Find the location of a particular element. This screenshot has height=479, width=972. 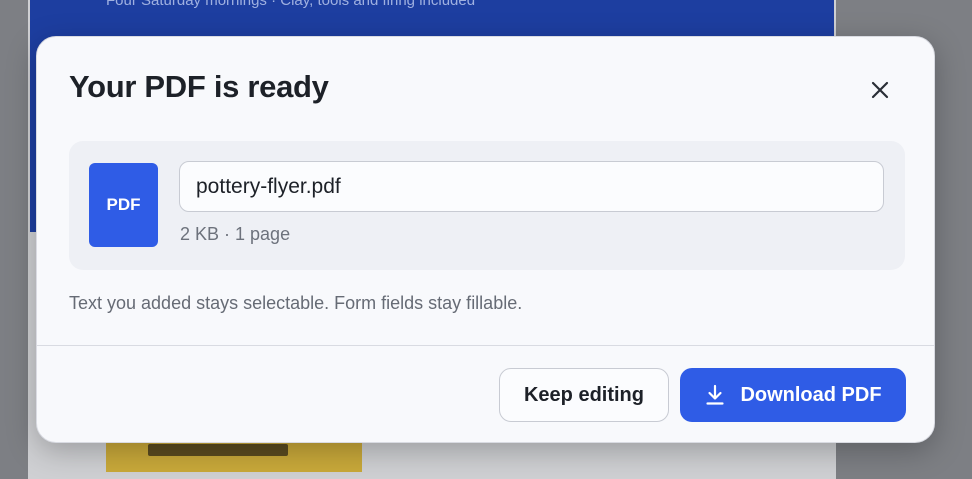

download-pdf-button: Download PDF is located at coordinates (793, 395).